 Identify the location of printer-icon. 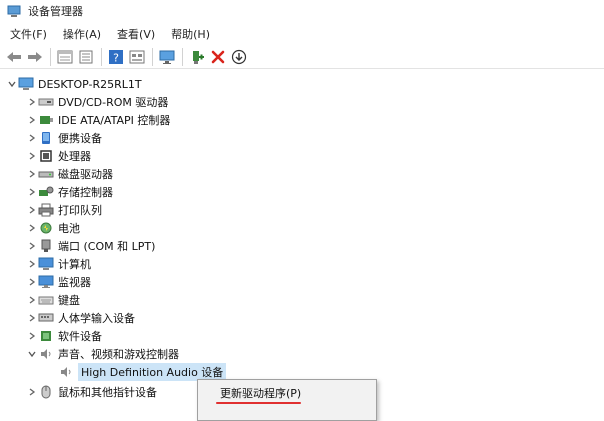
(46, 210).